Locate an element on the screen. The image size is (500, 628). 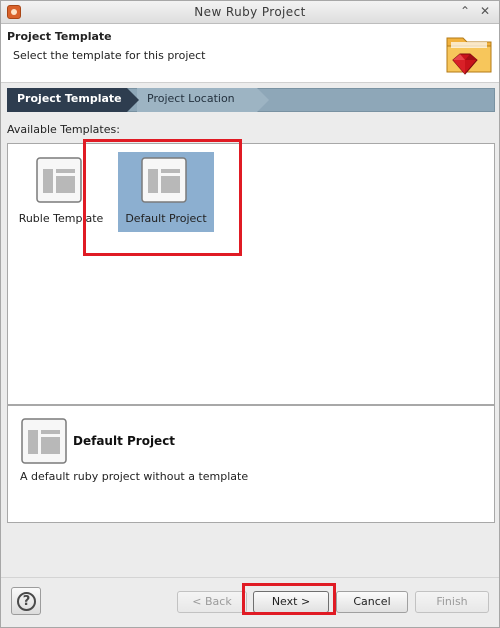
window-title: New Ruby Project is located at coordinates (250, 12).